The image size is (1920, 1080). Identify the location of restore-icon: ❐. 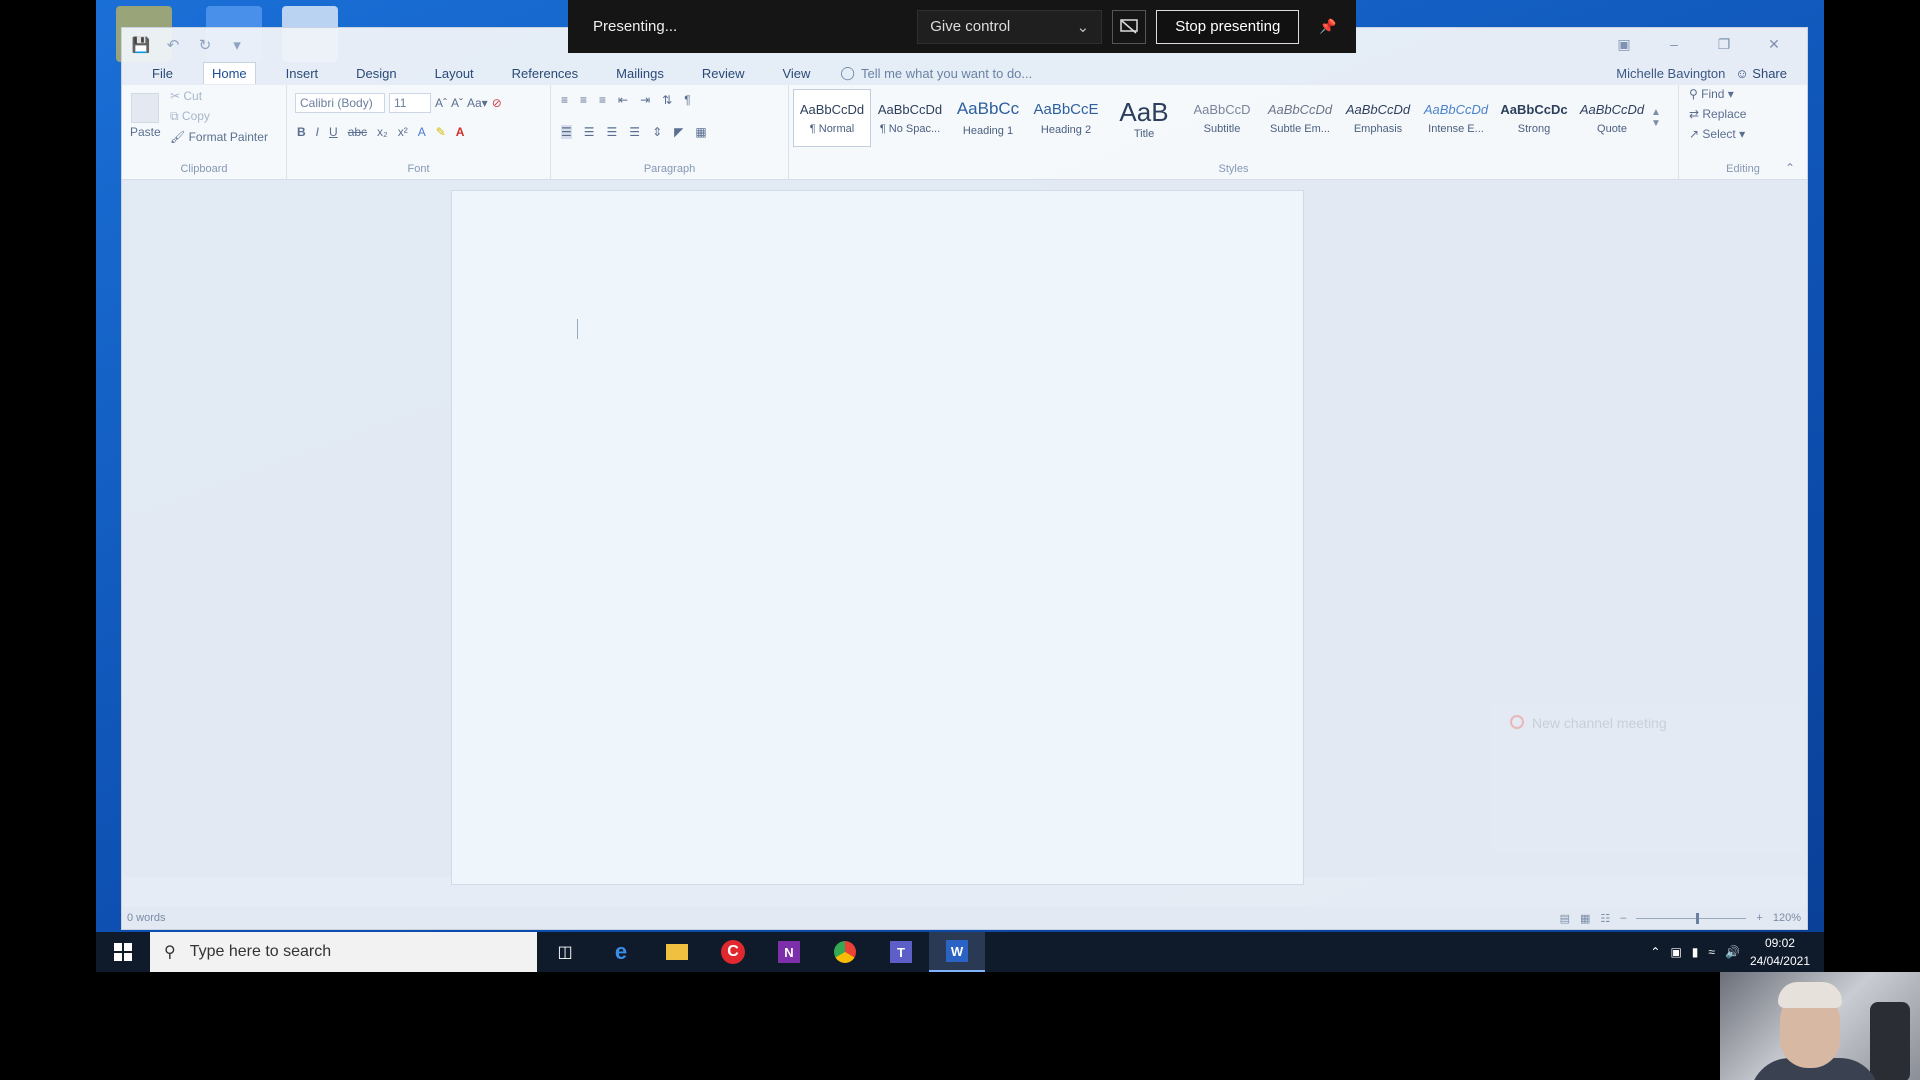
(1724, 44).